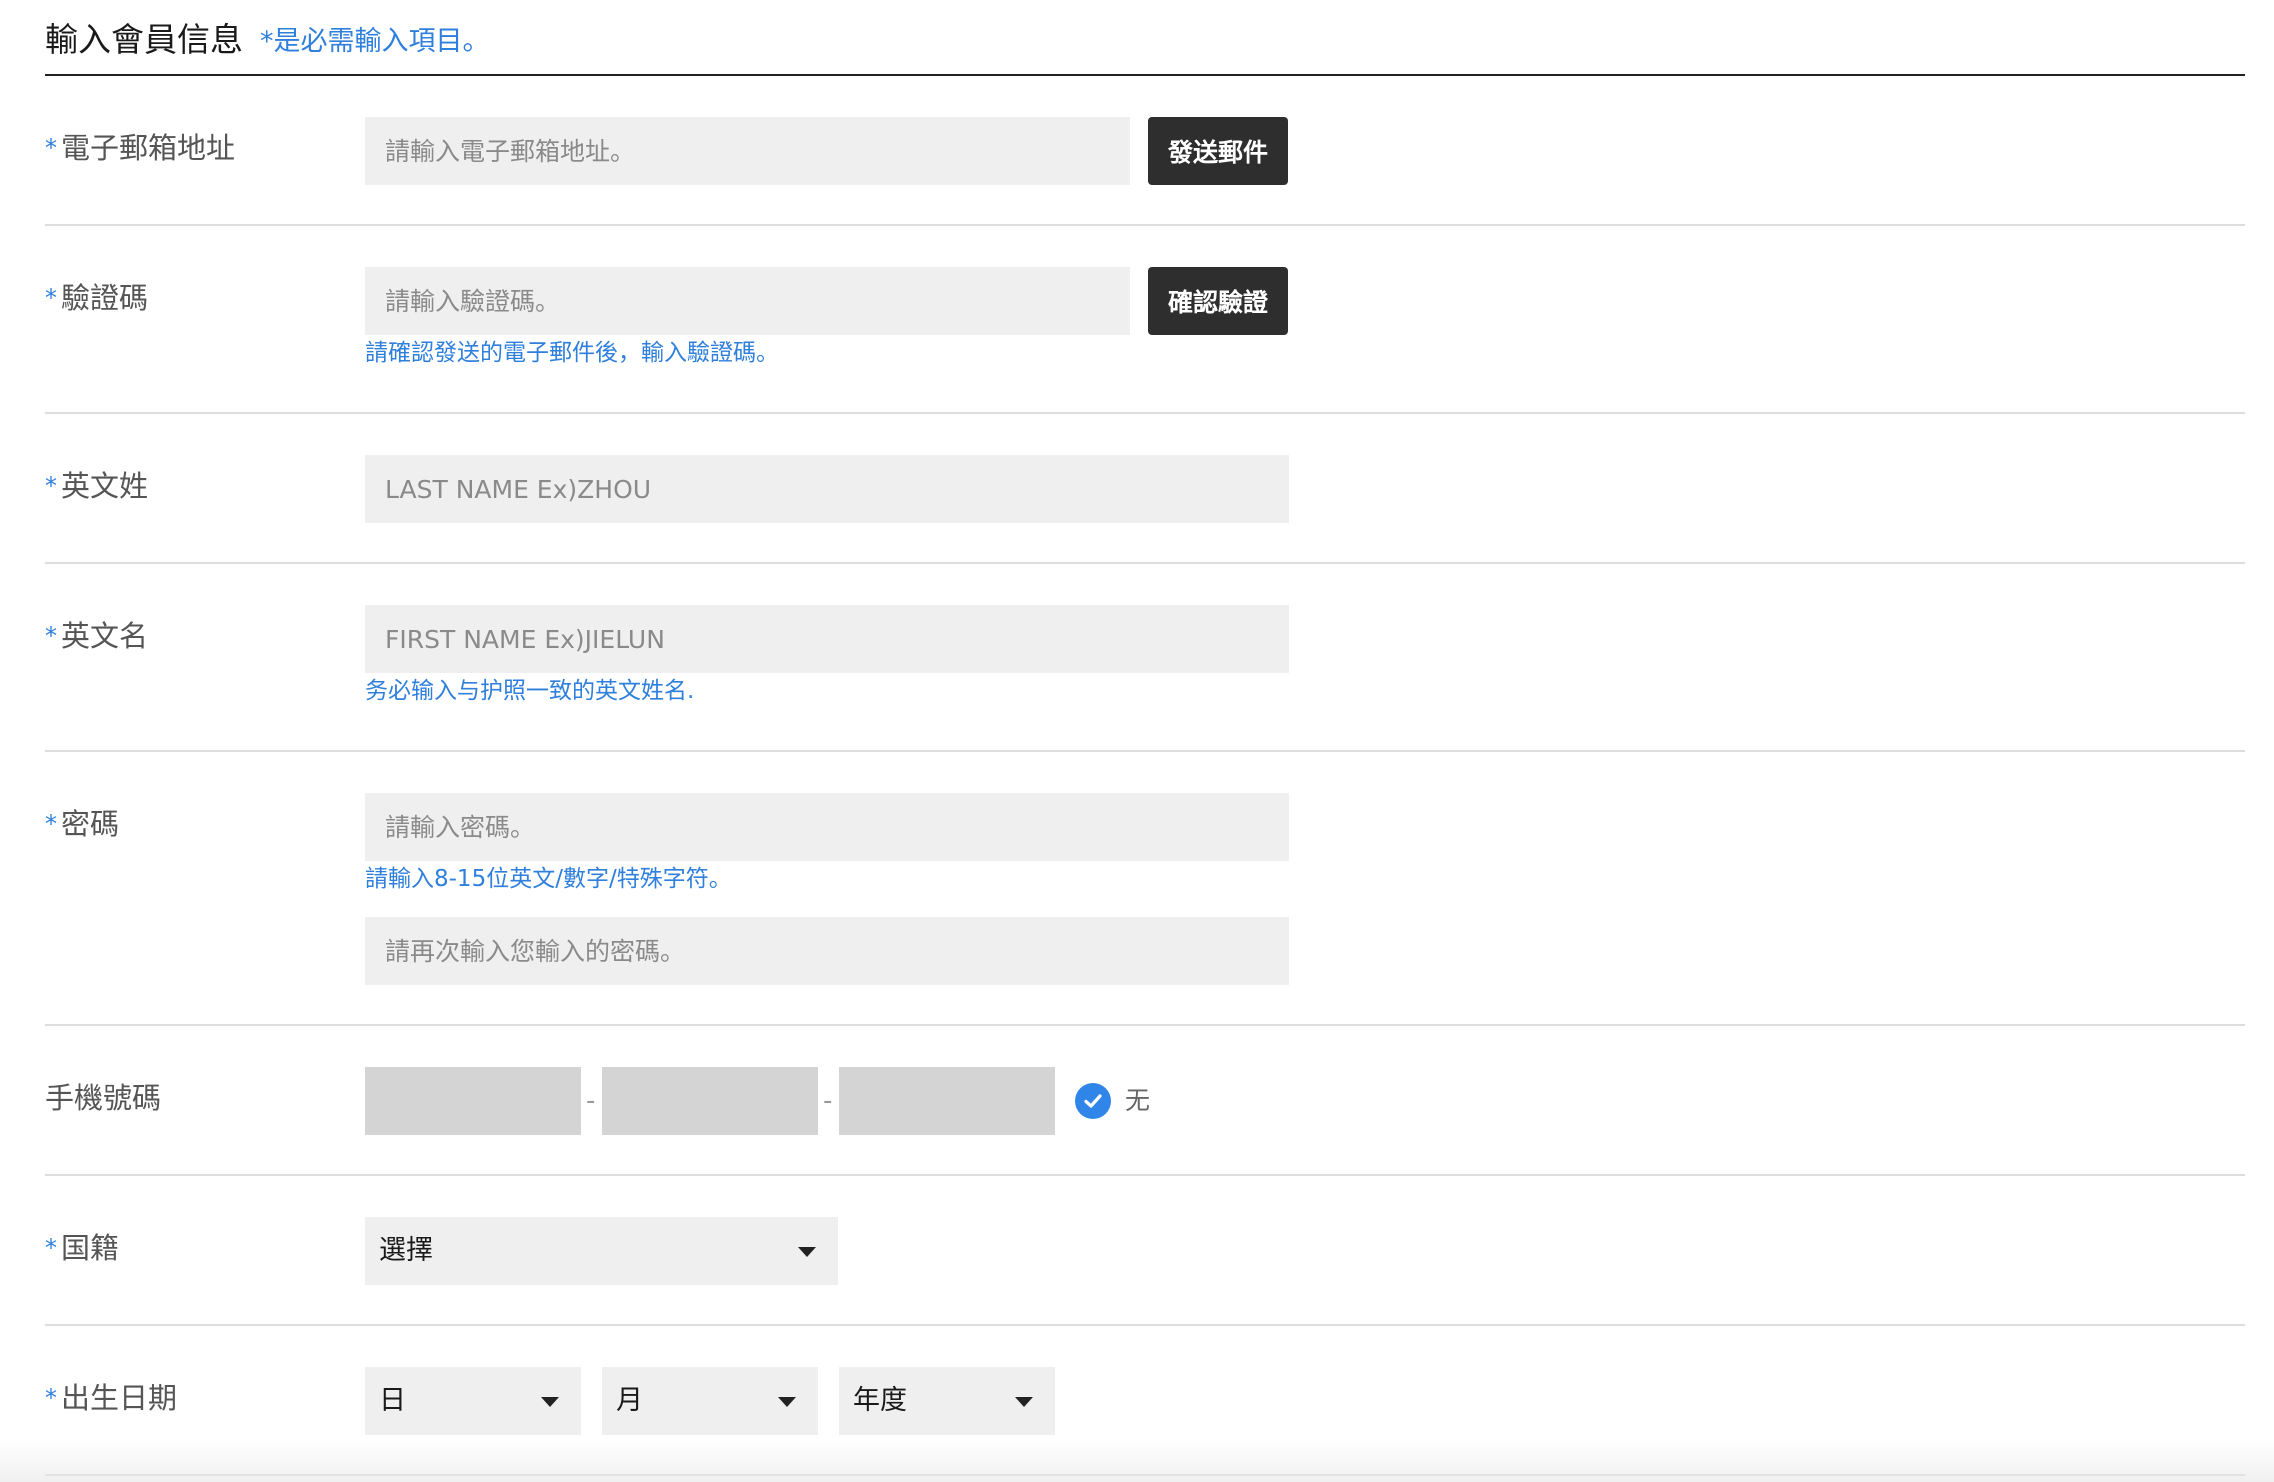  I want to click on no-phone-label: 无, so click(1138, 1100).